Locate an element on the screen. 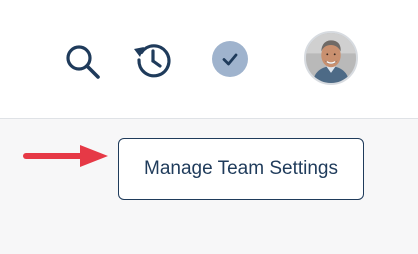 This screenshot has height=254, width=418. avatar is located at coordinates (331, 58).